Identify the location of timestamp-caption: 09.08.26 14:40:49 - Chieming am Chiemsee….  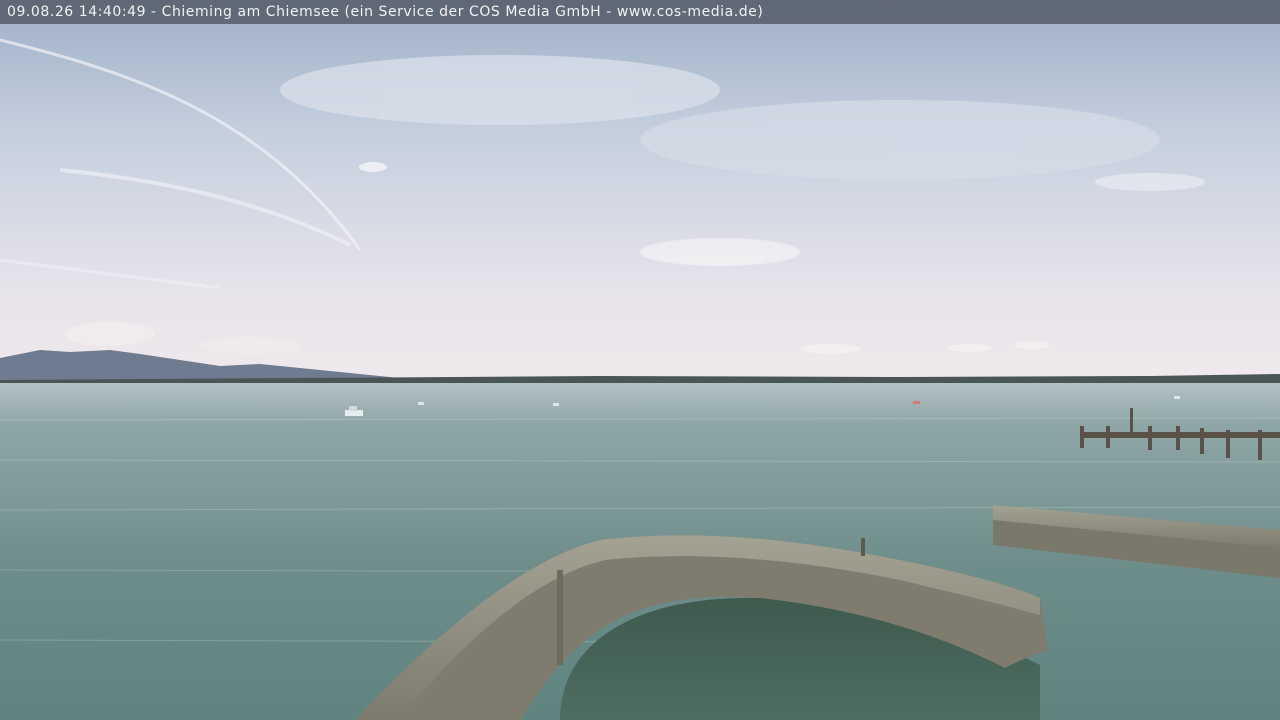
(385, 12).